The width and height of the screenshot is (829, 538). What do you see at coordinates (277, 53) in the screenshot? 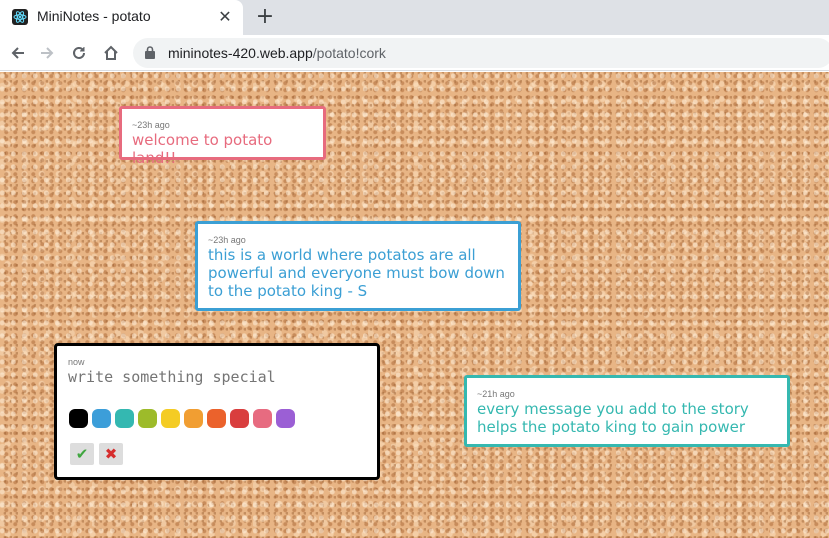
I see `url-text: mininotes-420.web.app/potato!cork` at bounding box center [277, 53].